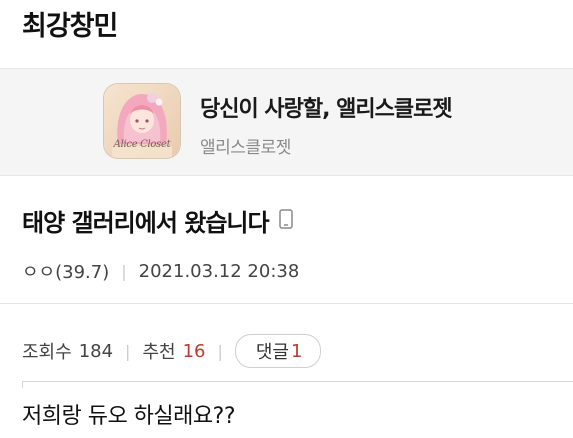 The image size is (573, 438). I want to click on divider, so click(286, 303).